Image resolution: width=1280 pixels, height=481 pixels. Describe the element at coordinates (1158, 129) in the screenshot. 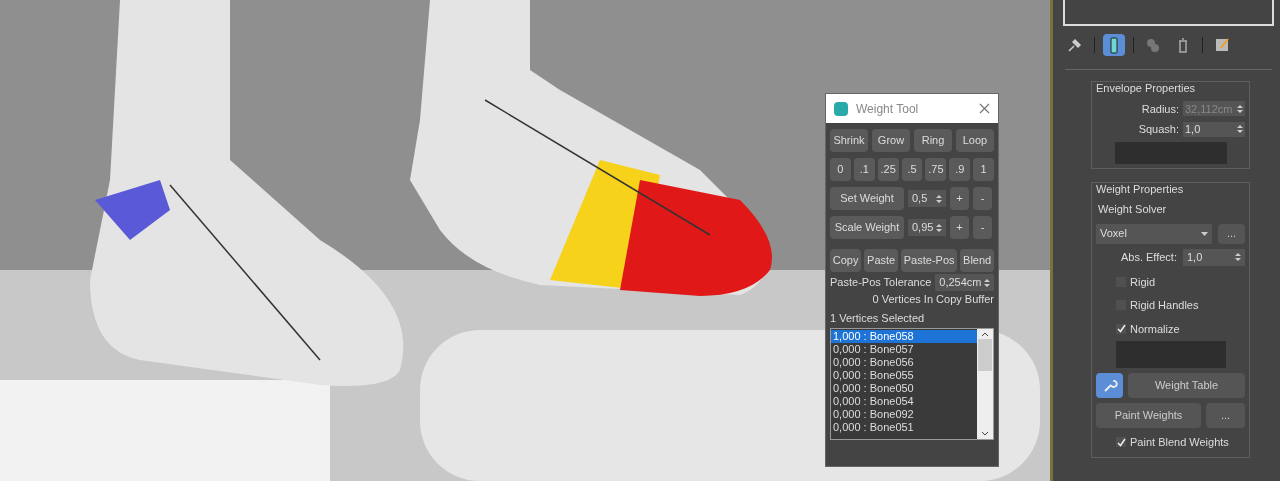

I see `field-label: Squash:` at that location.